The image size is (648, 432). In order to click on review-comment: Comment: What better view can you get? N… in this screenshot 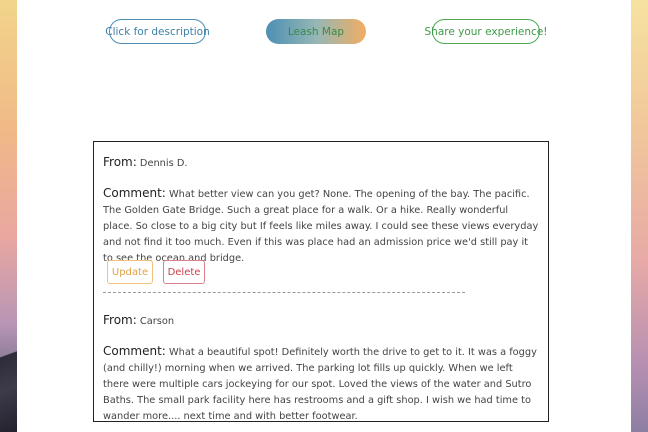, I will do `click(321, 226)`.